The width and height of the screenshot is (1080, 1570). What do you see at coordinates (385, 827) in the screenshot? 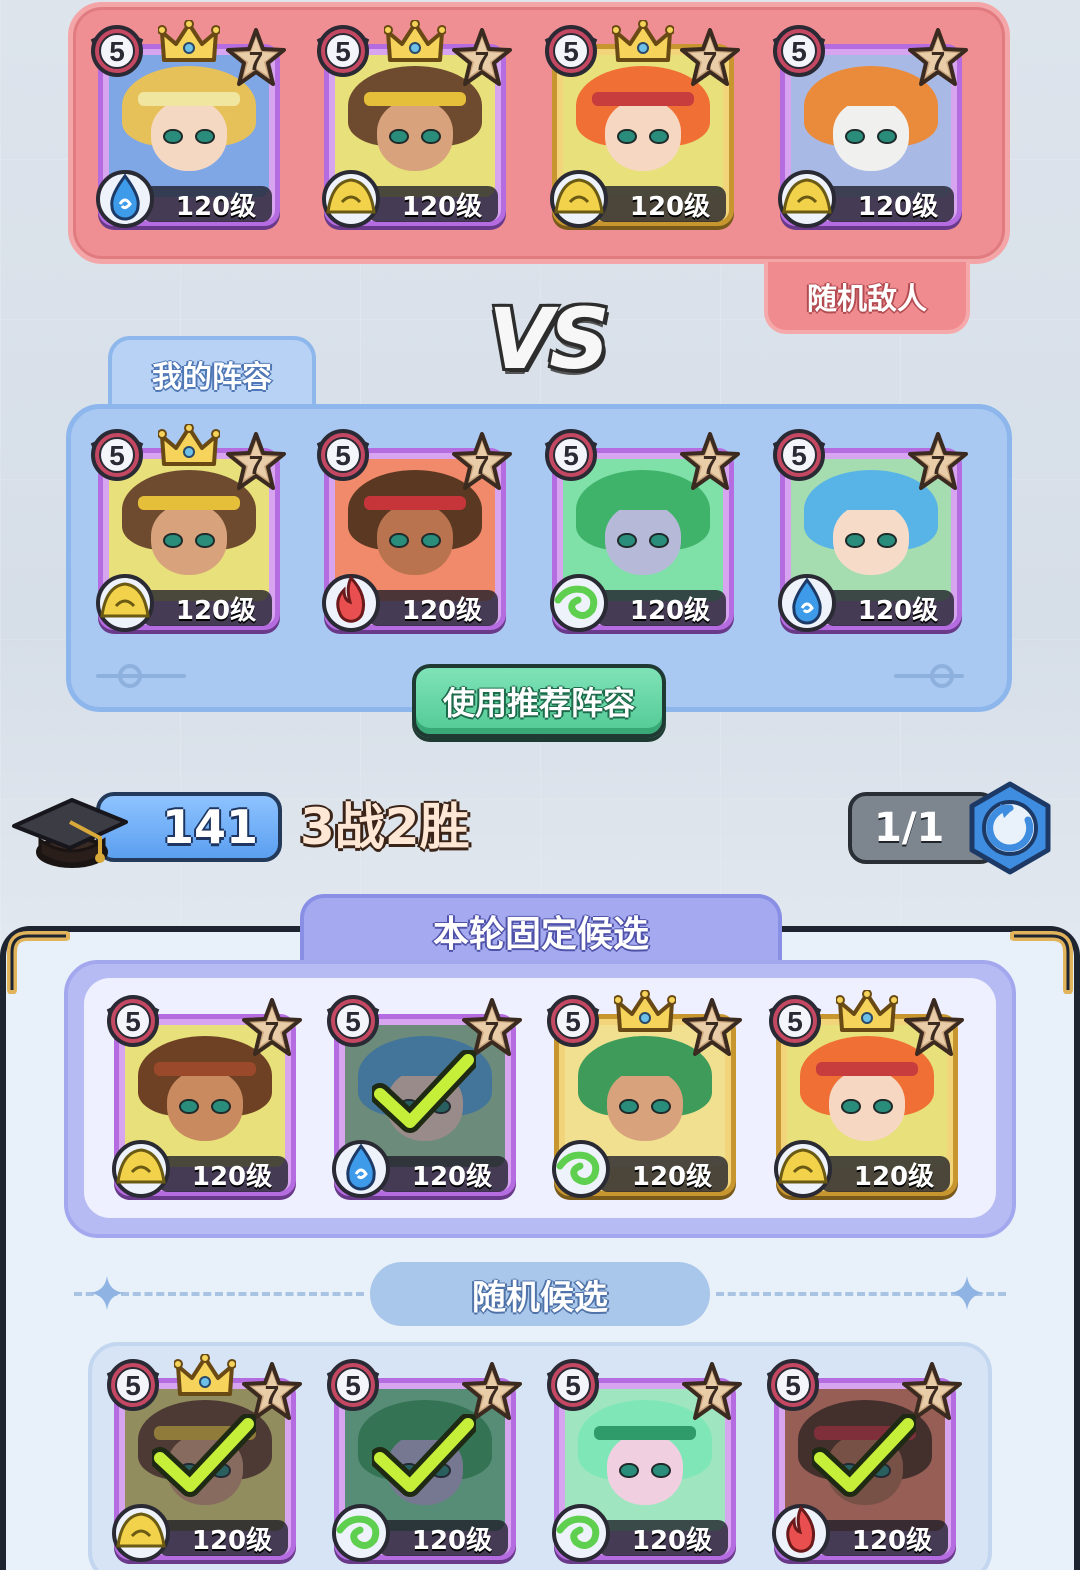
I see `battle-record: 3战2胜` at bounding box center [385, 827].